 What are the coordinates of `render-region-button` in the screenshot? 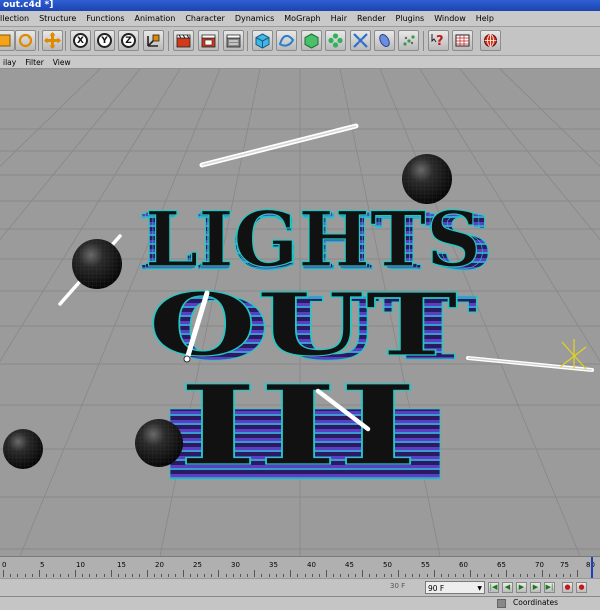 It's located at (208, 40).